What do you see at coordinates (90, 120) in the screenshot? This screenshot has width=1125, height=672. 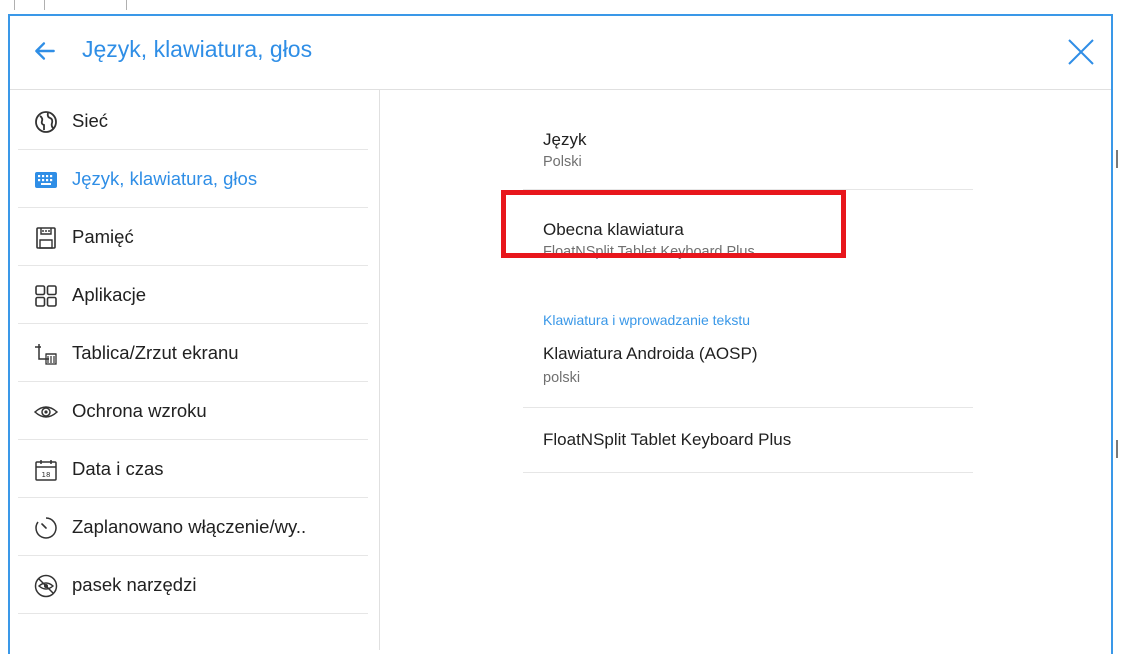 I see `sidebar-item-label: Sieć` at bounding box center [90, 120].